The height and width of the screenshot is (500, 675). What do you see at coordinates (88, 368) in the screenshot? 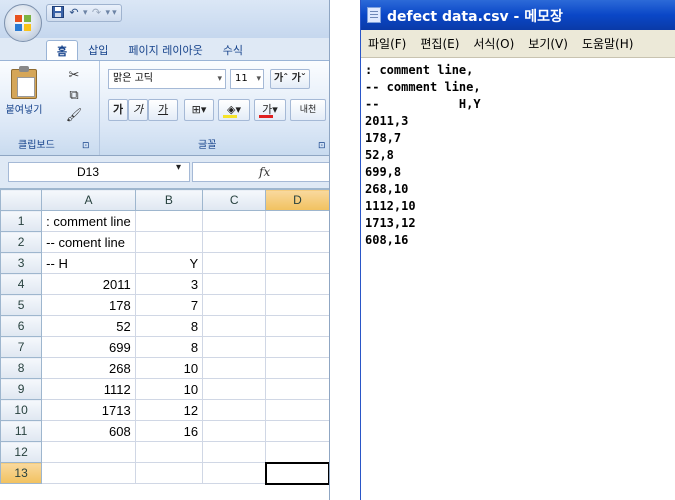
I see `cell-a: 268` at bounding box center [88, 368].